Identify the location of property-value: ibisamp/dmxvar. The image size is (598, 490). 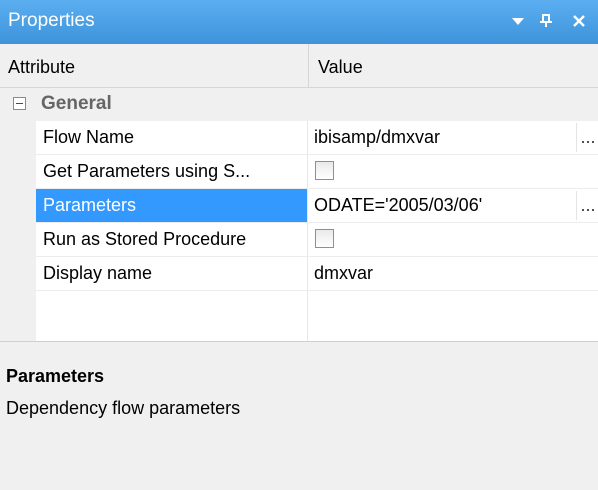
(445, 137).